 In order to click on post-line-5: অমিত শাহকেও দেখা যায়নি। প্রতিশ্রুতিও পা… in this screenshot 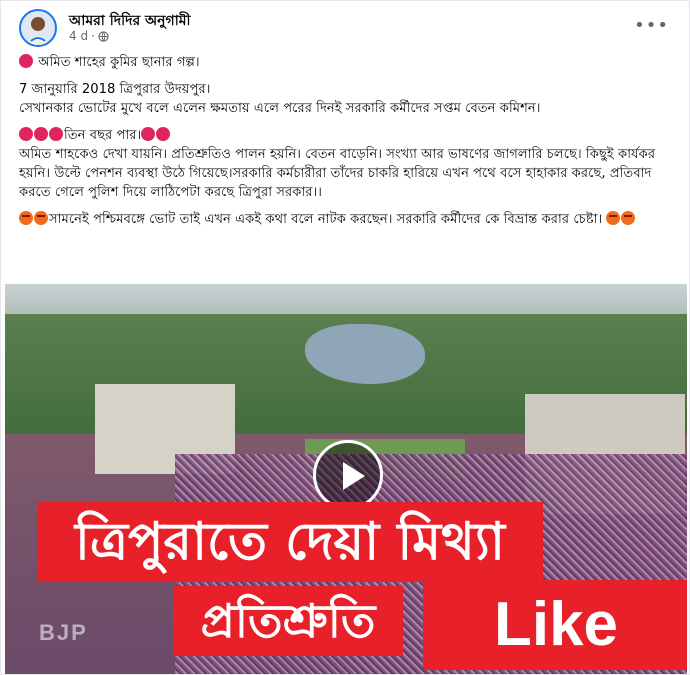, I will do `click(337, 173)`.